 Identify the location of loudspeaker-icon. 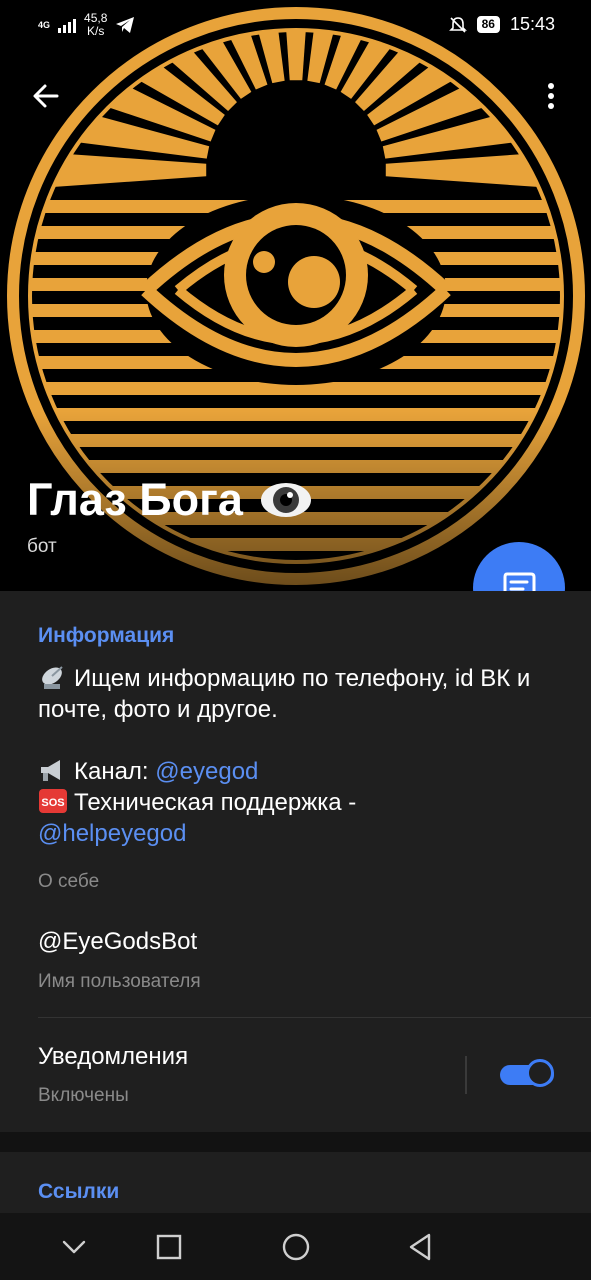
(50, 770).